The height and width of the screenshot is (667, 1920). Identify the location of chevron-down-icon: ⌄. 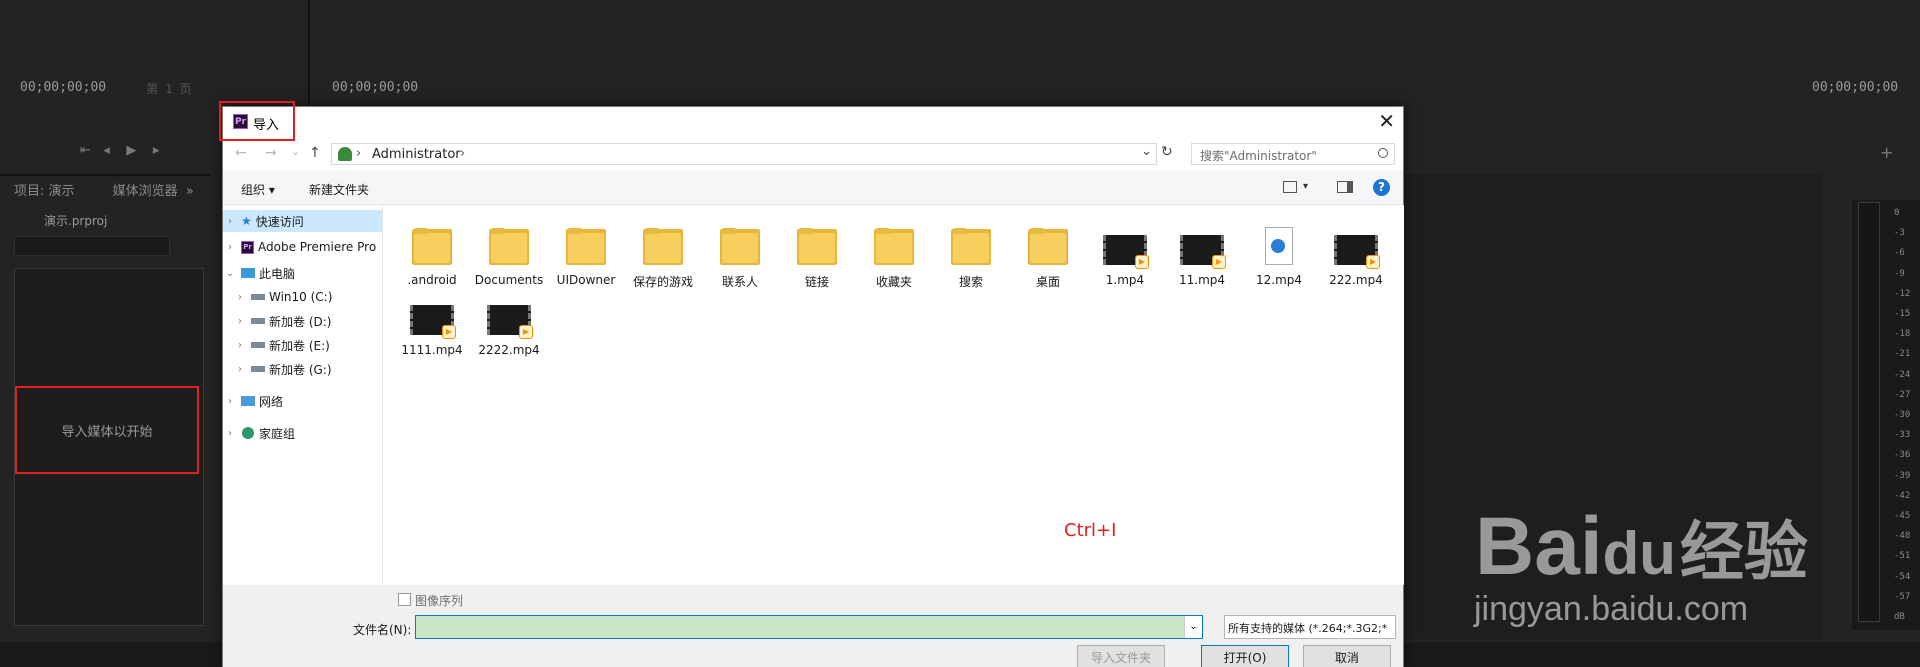
(230, 273).